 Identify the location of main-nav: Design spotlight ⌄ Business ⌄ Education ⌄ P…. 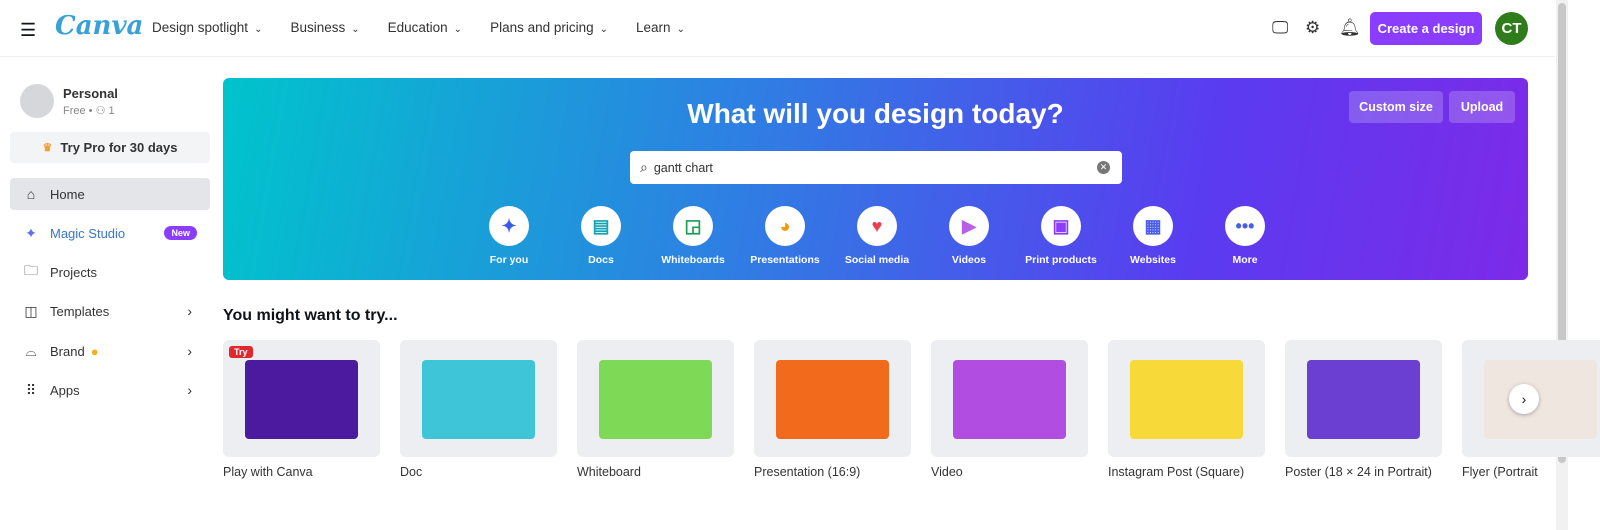
(432, 27).